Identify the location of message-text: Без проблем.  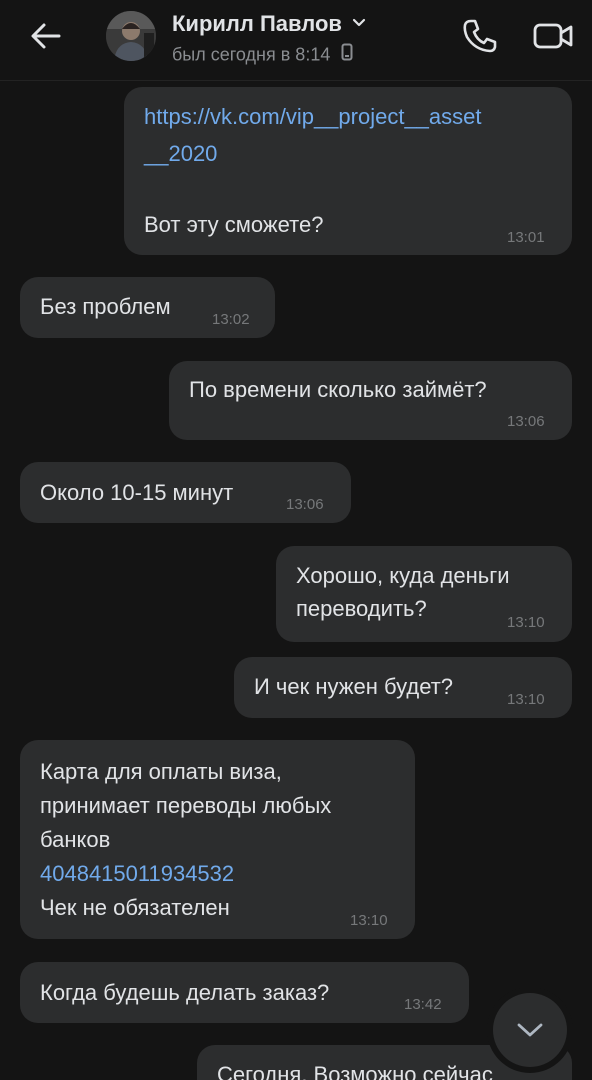
(105, 306).